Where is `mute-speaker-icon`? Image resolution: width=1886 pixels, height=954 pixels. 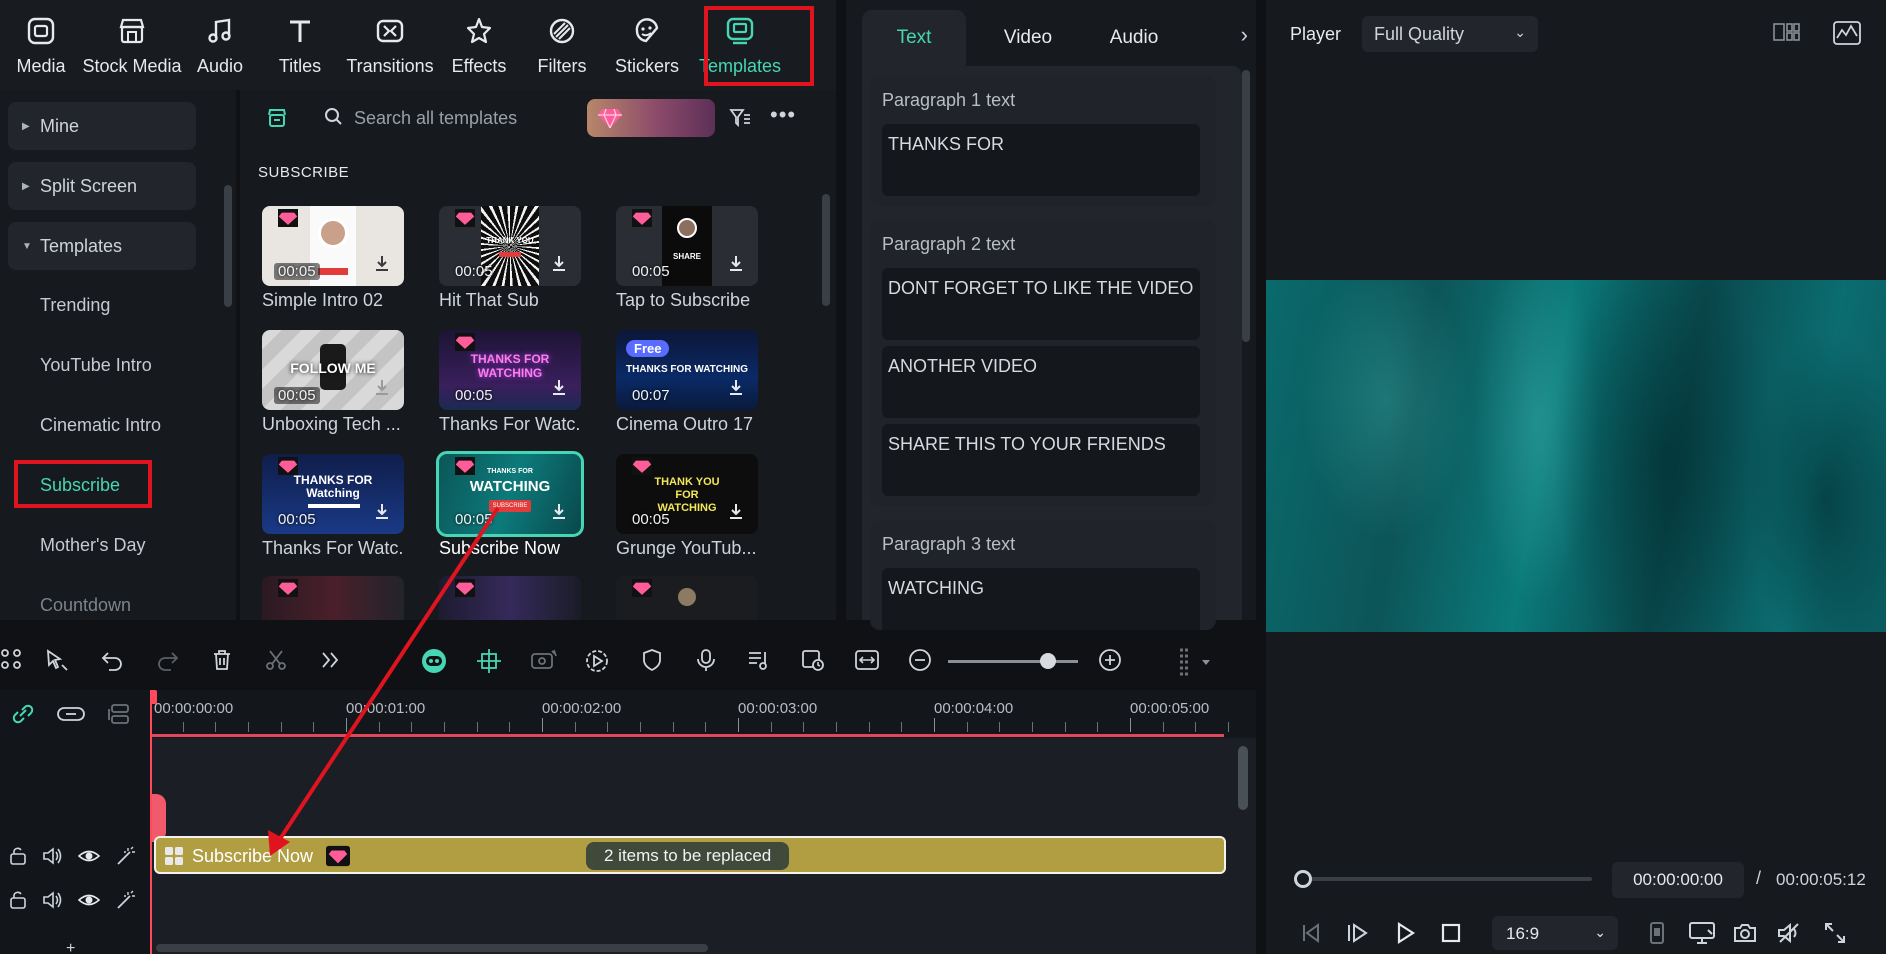 mute-speaker-icon is located at coordinates (1789, 935).